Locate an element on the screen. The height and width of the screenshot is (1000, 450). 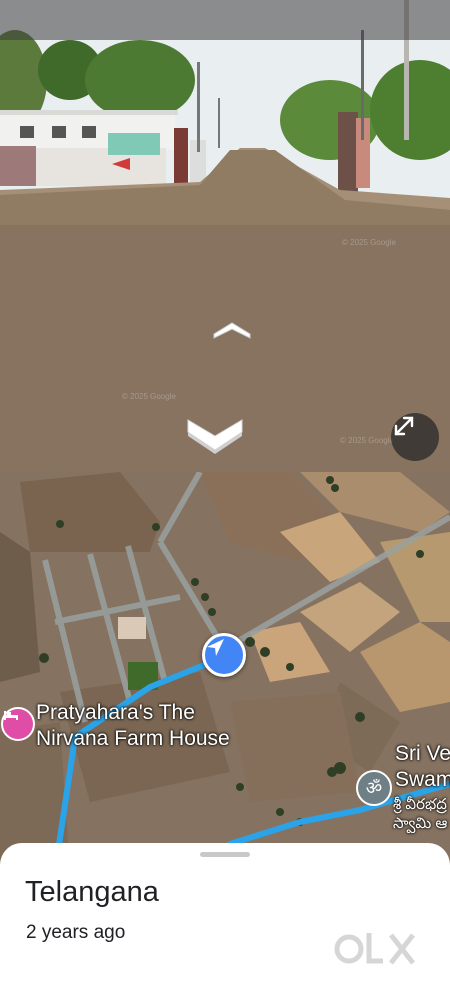
poi-name-line: Swam is located at coordinates (422, 779).